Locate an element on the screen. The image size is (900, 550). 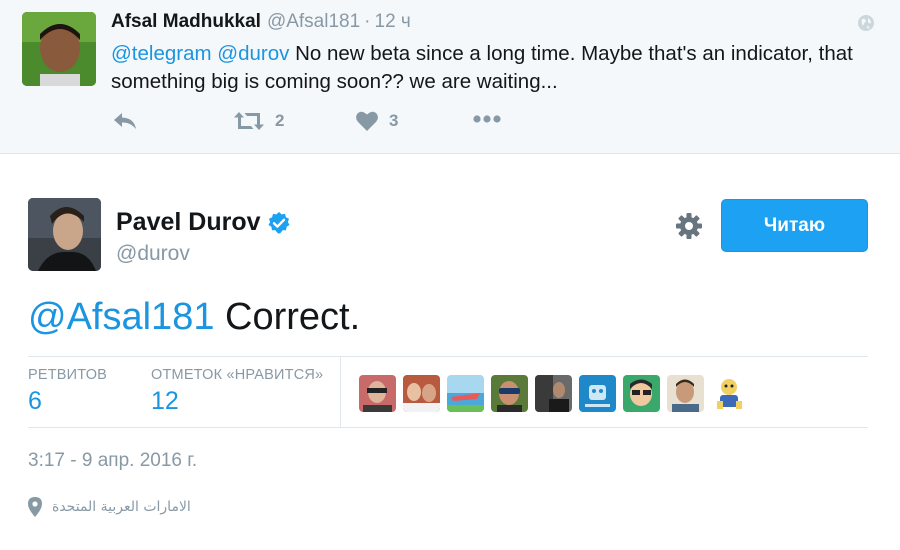
tweet-location: الامارات العربية المتحدة is located at coordinates (109, 507).